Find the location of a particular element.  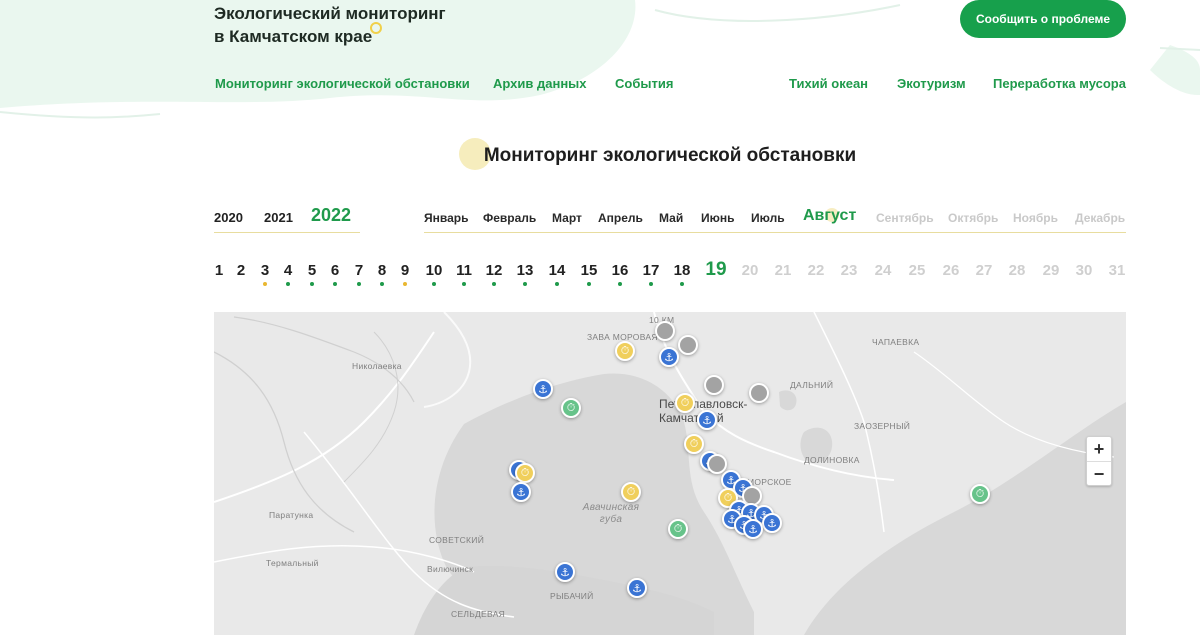

year-selector: 2020 2021 2022 is located at coordinates (287, 218).